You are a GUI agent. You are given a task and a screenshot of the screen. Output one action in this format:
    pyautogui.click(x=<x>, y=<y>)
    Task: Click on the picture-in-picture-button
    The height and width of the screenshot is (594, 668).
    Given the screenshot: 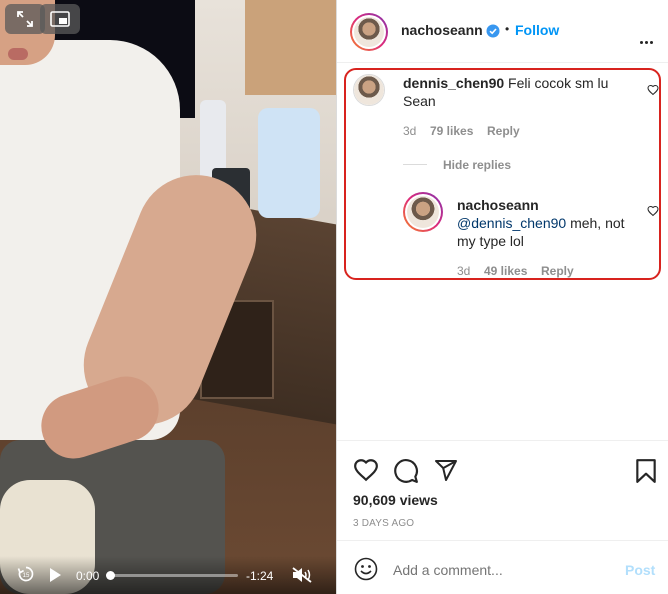 What is the action you would take?
    pyautogui.click(x=60, y=19)
    